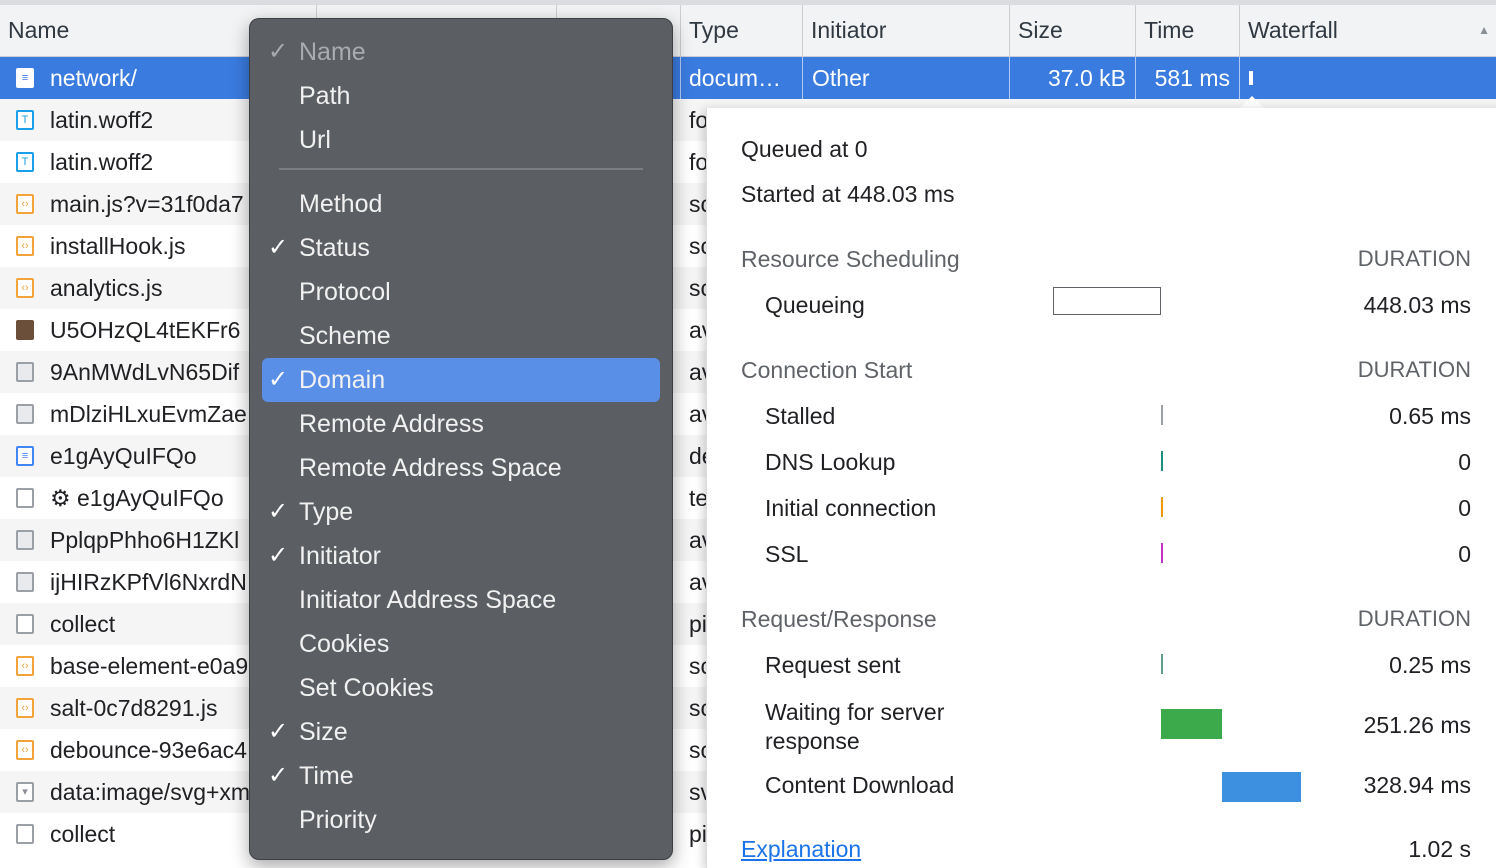 Image resolution: width=1496 pixels, height=868 pixels. I want to click on menu-item-path: Path, so click(461, 96).